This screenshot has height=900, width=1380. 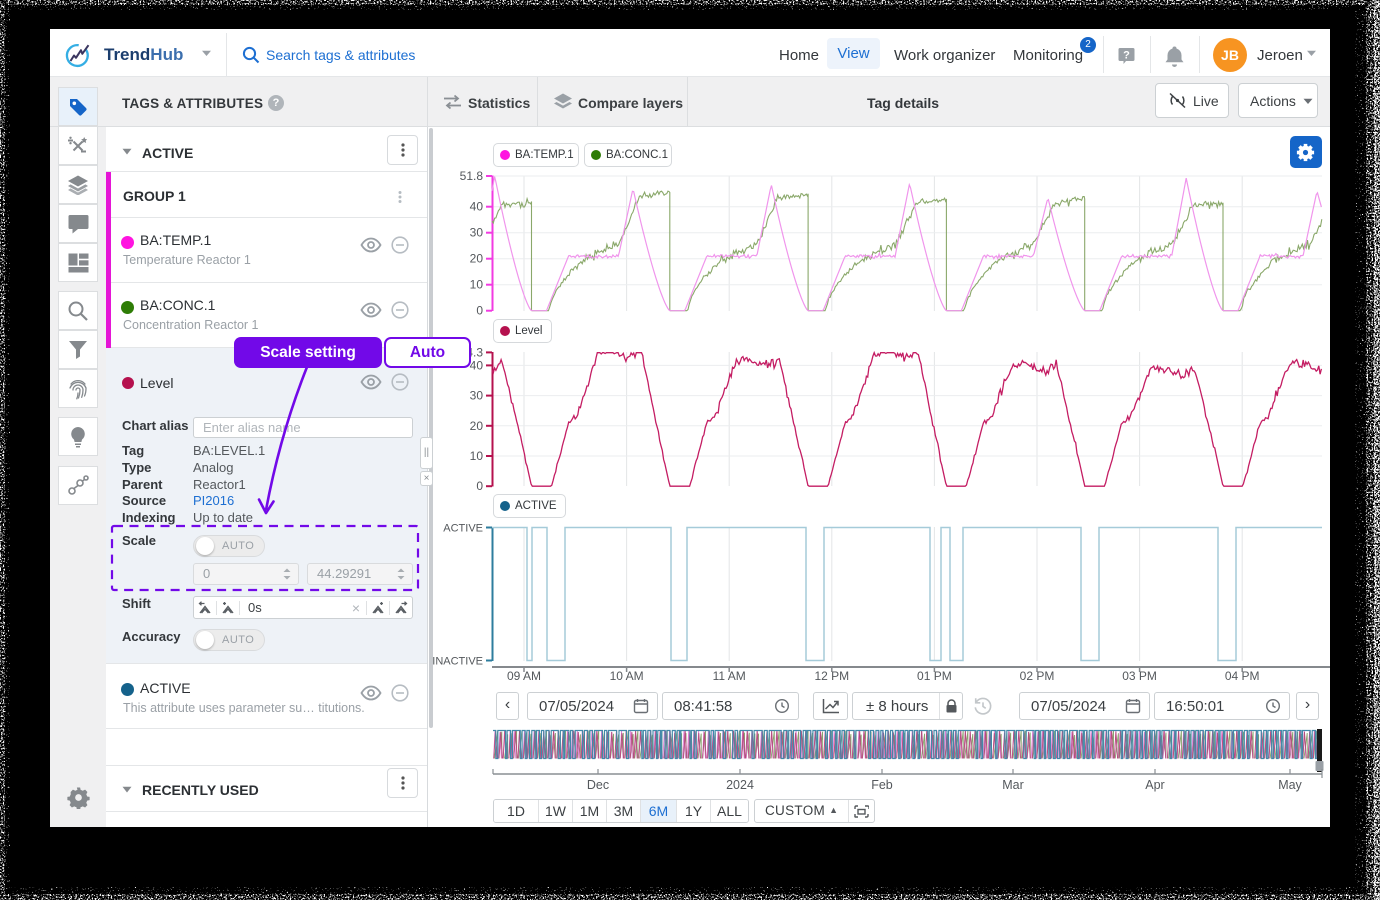 I want to click on svg-text: 51.8, so click(x=472, y=176).